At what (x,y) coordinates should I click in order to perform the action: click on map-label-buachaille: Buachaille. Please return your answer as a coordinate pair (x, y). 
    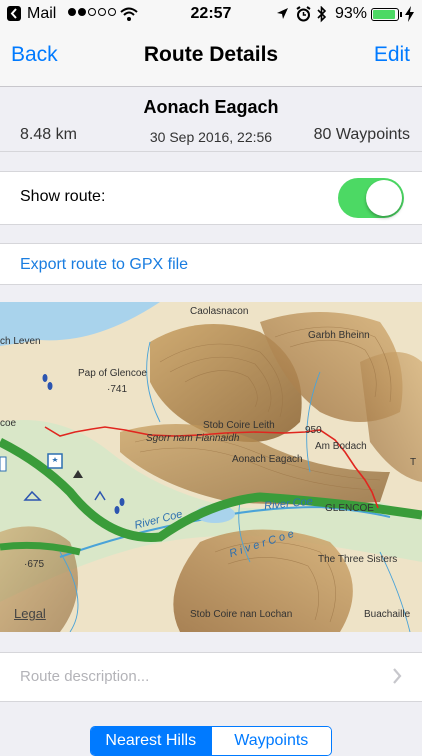
    Looking at the image, I should click on (387, 614).